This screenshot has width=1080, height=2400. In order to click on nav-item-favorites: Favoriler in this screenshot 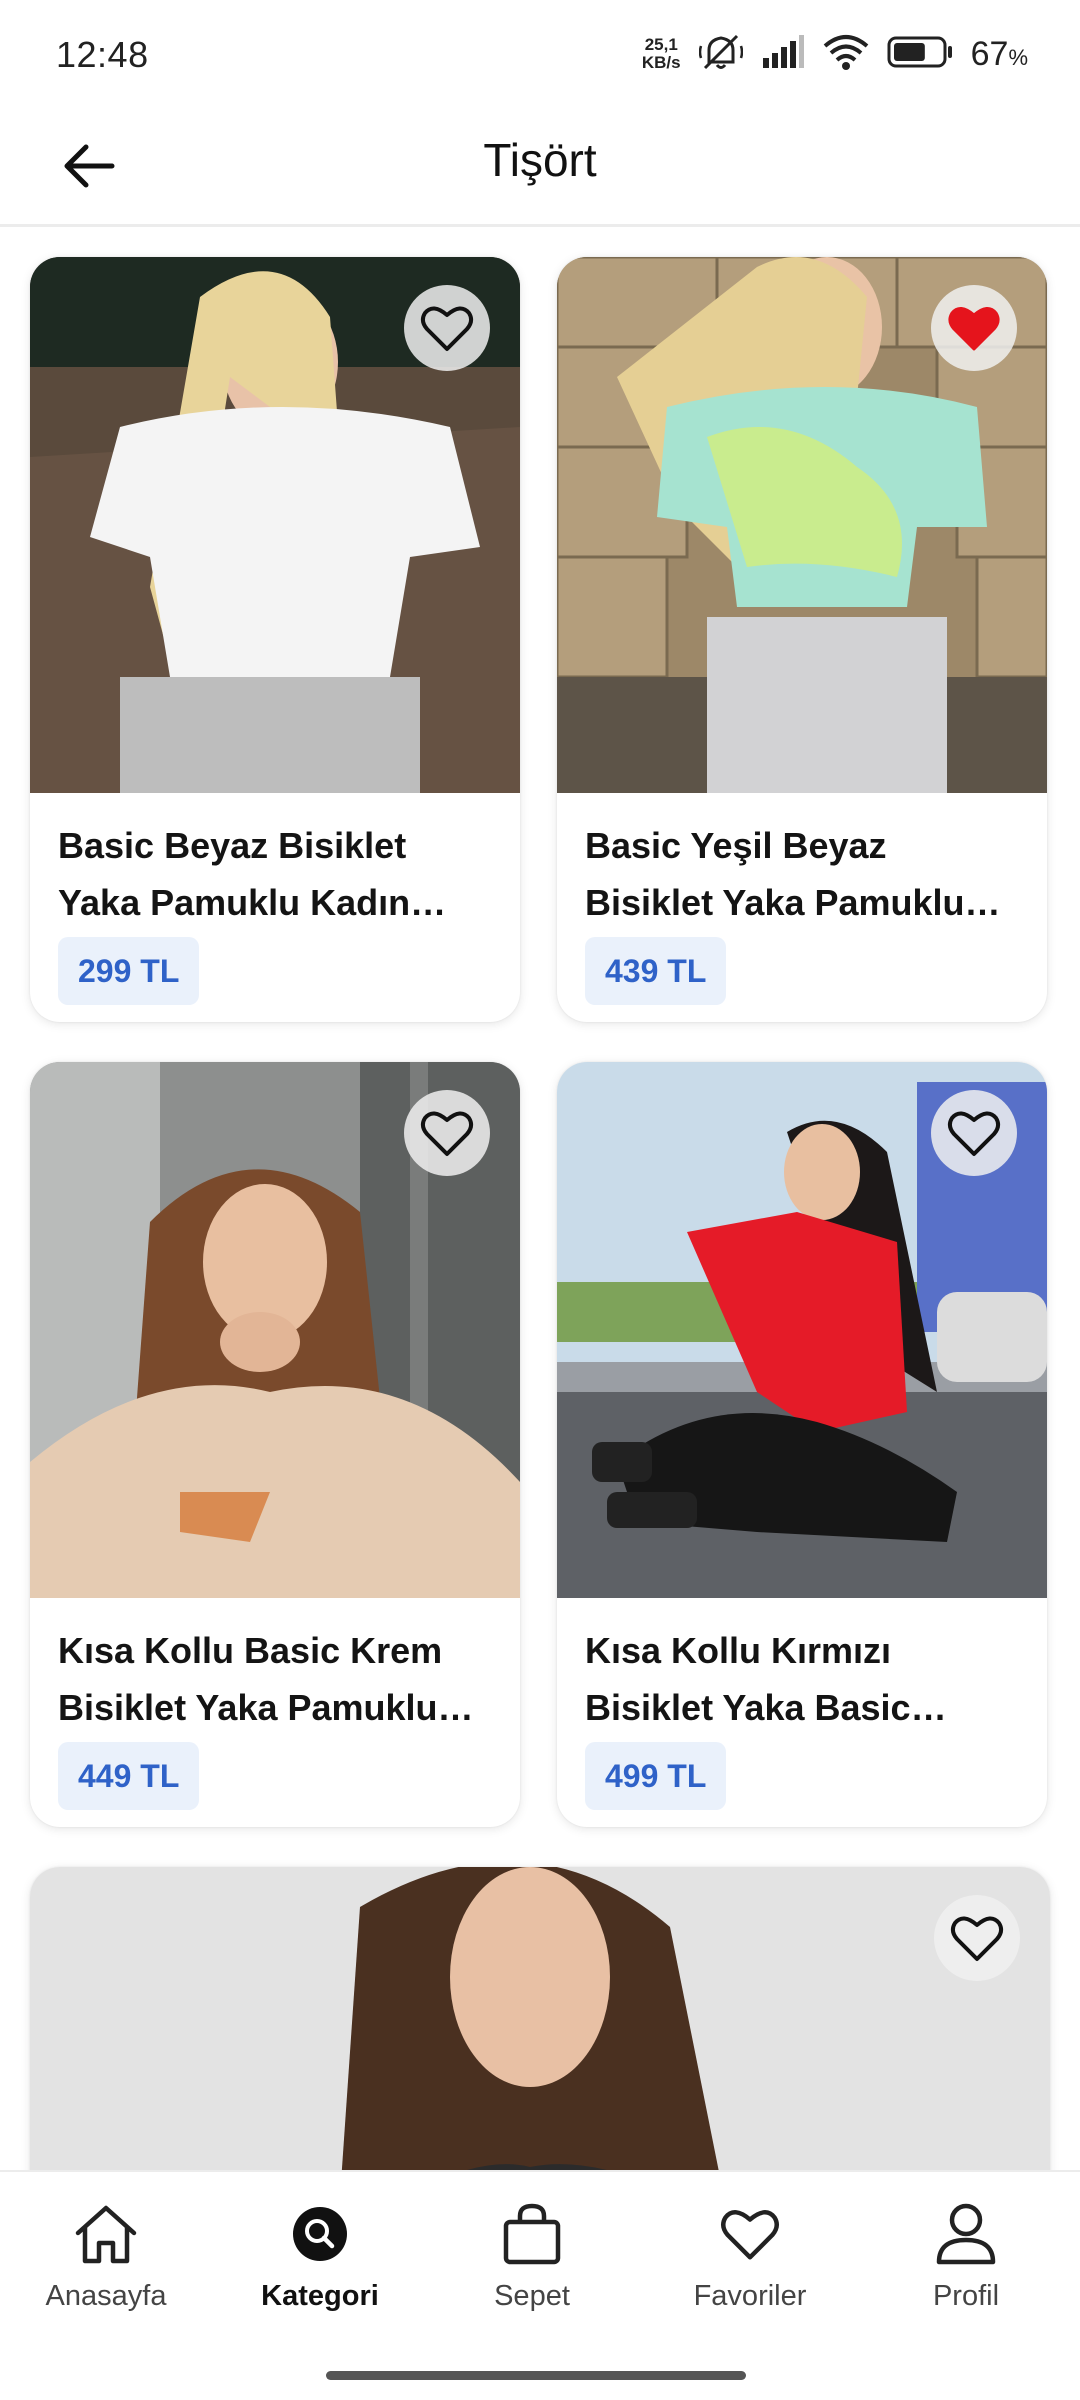, I will do `click(750, 2254)`.